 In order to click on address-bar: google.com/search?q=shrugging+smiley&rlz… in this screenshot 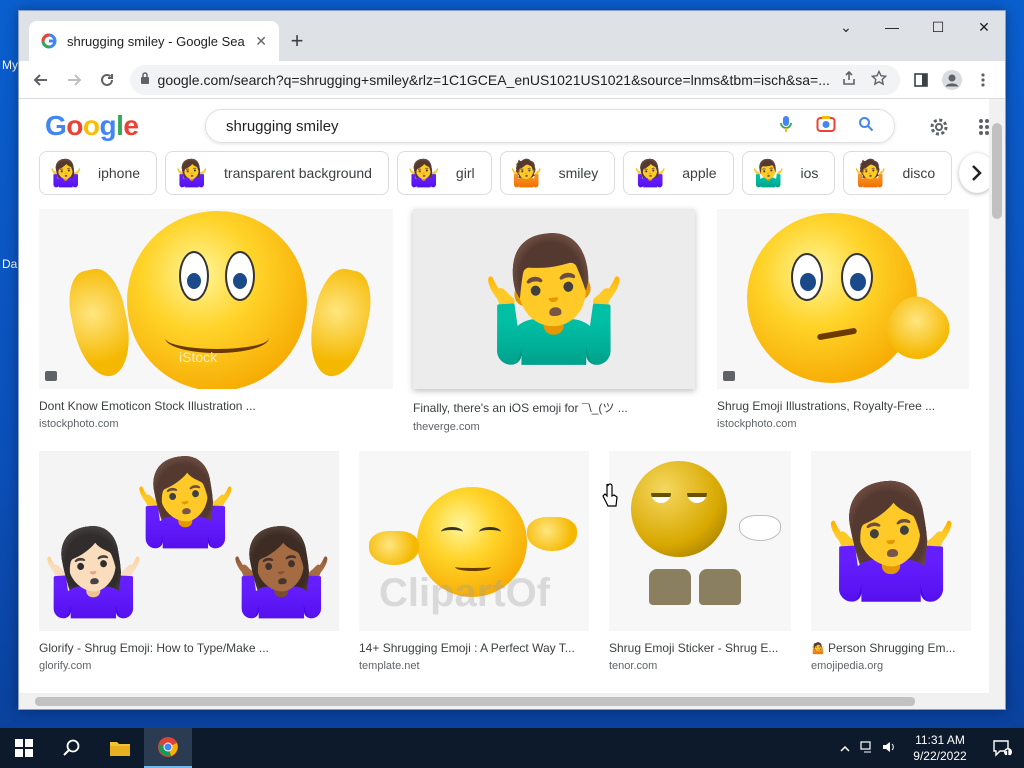, I will do `click(514, 79)`.